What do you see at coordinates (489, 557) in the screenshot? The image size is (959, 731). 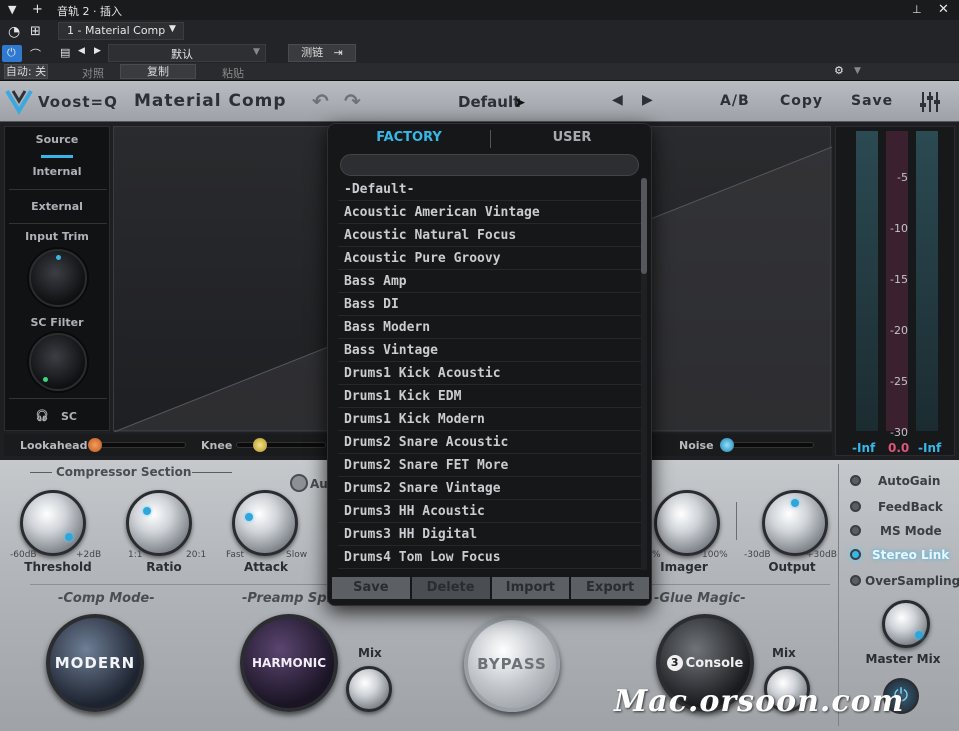 I see `preset-list-item: Drums4 Tom Low Focus` at bounding box center [489, 557].